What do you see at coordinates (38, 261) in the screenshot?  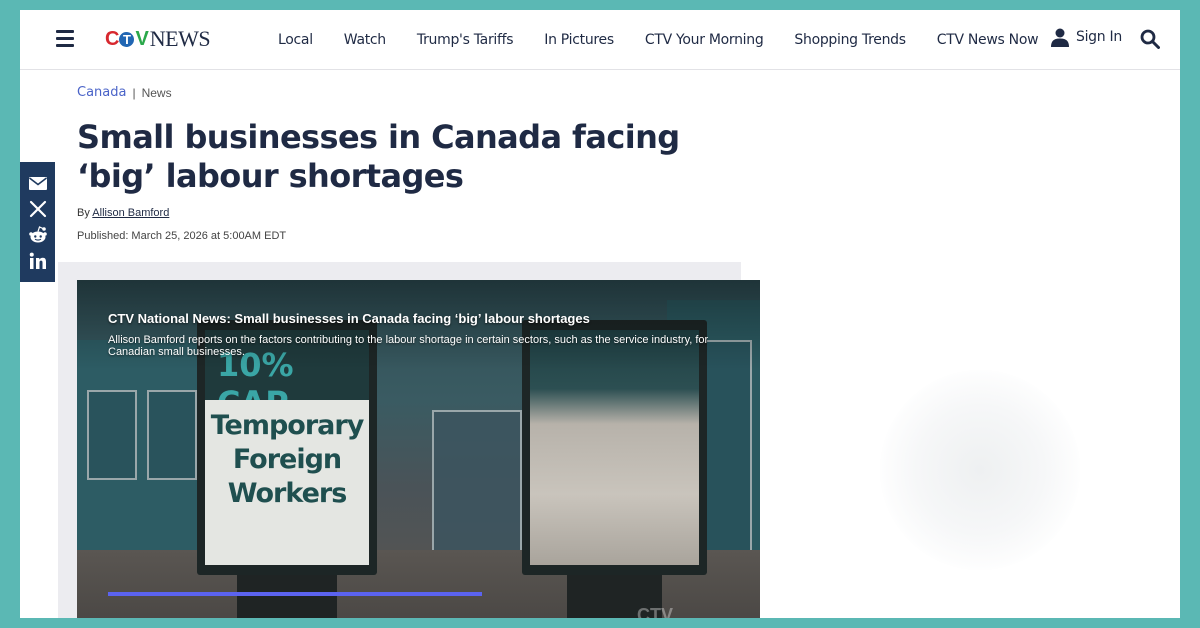 I see `linkedin-icon` at bounding box center [38, 261].